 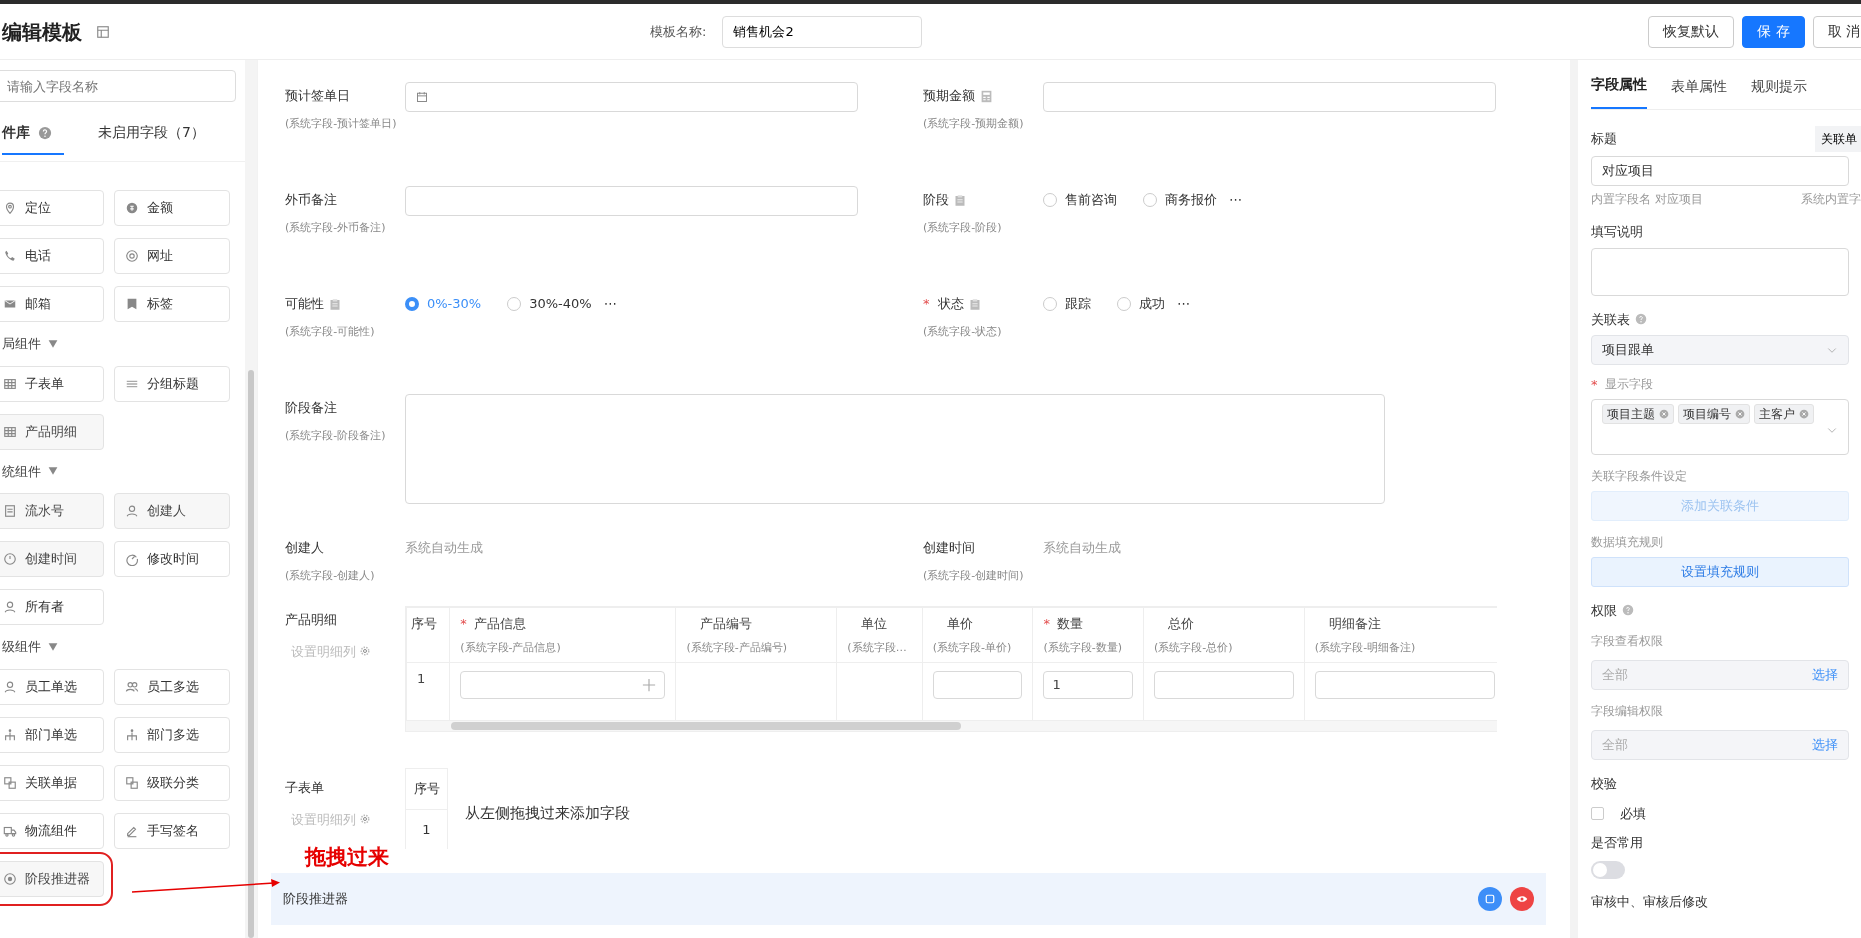 What do you see at coordinates (631, 97) in the screenshot?
I see `date-field` at bounding box center [631, 97].